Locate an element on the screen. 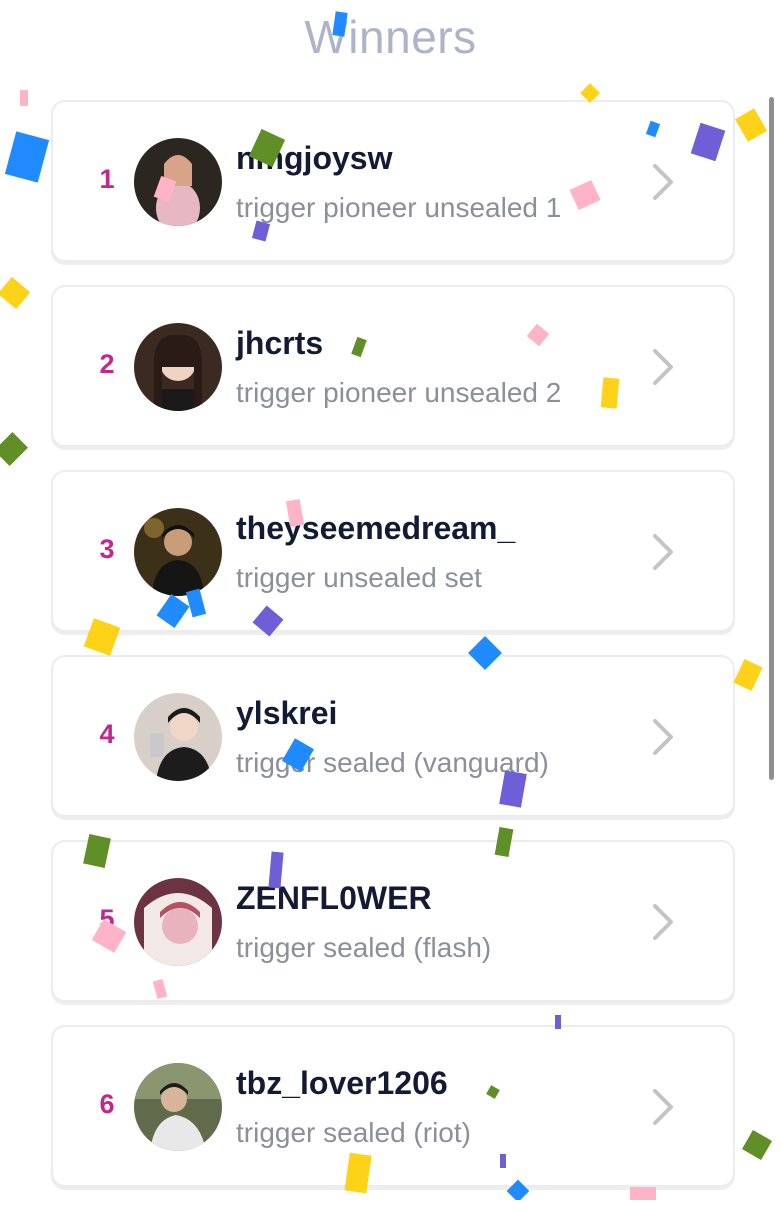 This screenshot has width=781, height=1210. winner-rank: 6 is located at coordinates (107, 1104).